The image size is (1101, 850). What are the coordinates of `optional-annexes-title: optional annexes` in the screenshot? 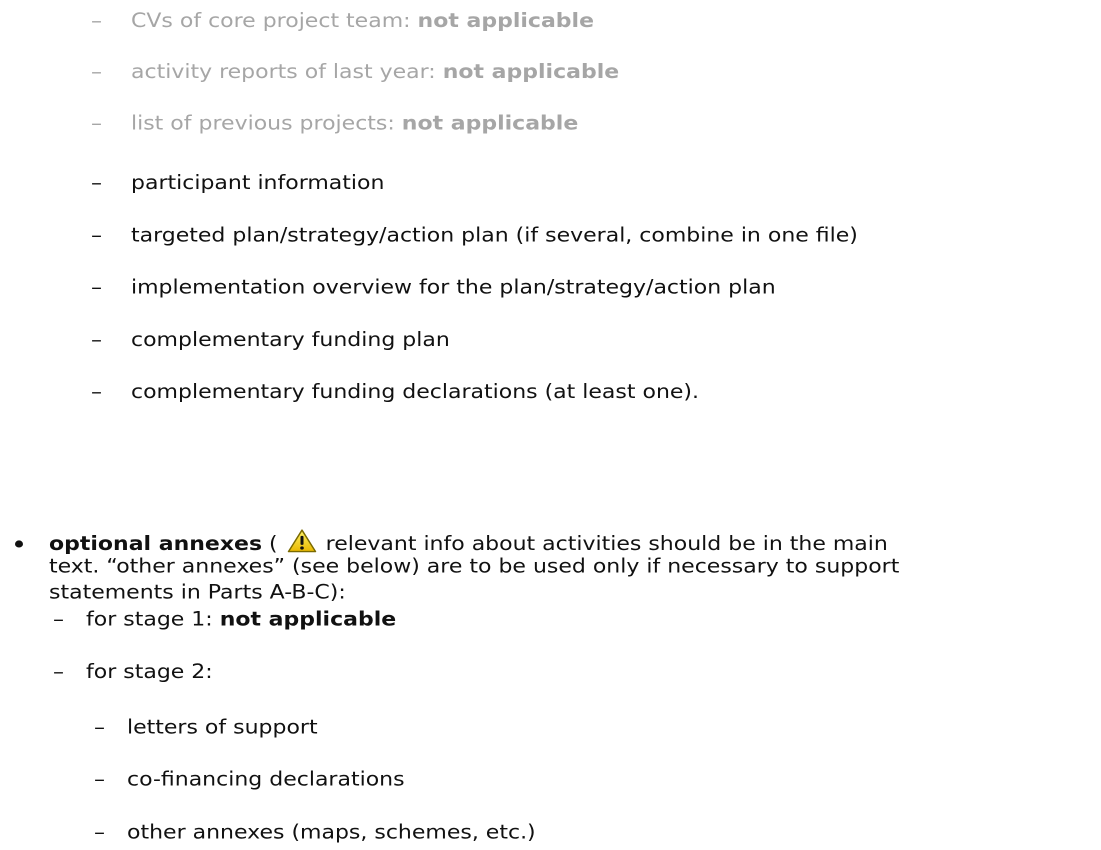 It's located at (156, 544).